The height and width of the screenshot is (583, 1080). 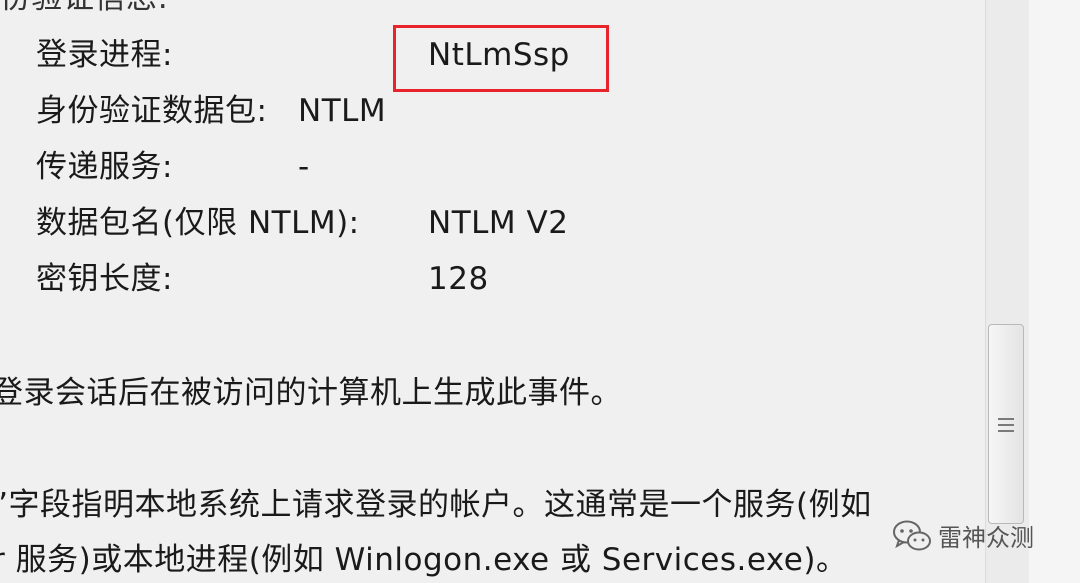 What do you see at coordinates (912, 536) in the screenshot?
I see `wechat-icon` at bounding box center [912, 536].